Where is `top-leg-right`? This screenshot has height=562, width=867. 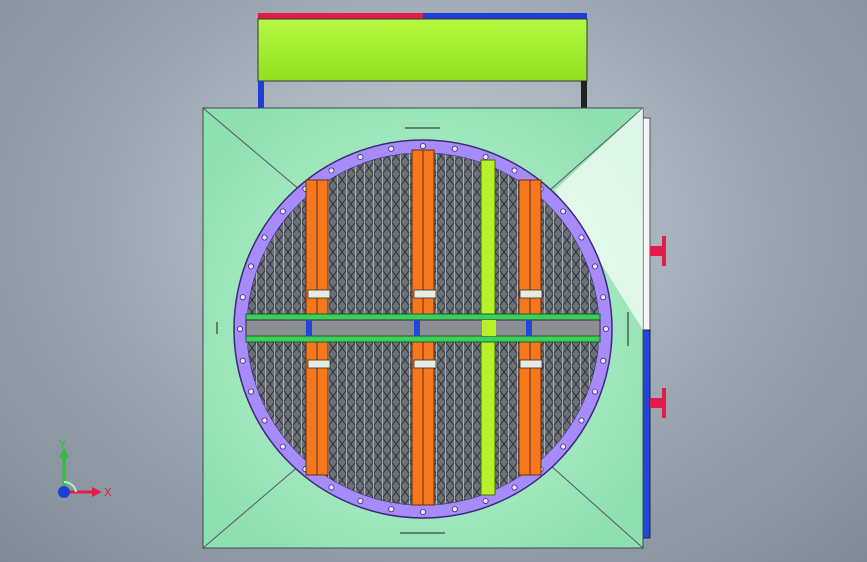
top-leg-right is located at coordinates (584, 95).